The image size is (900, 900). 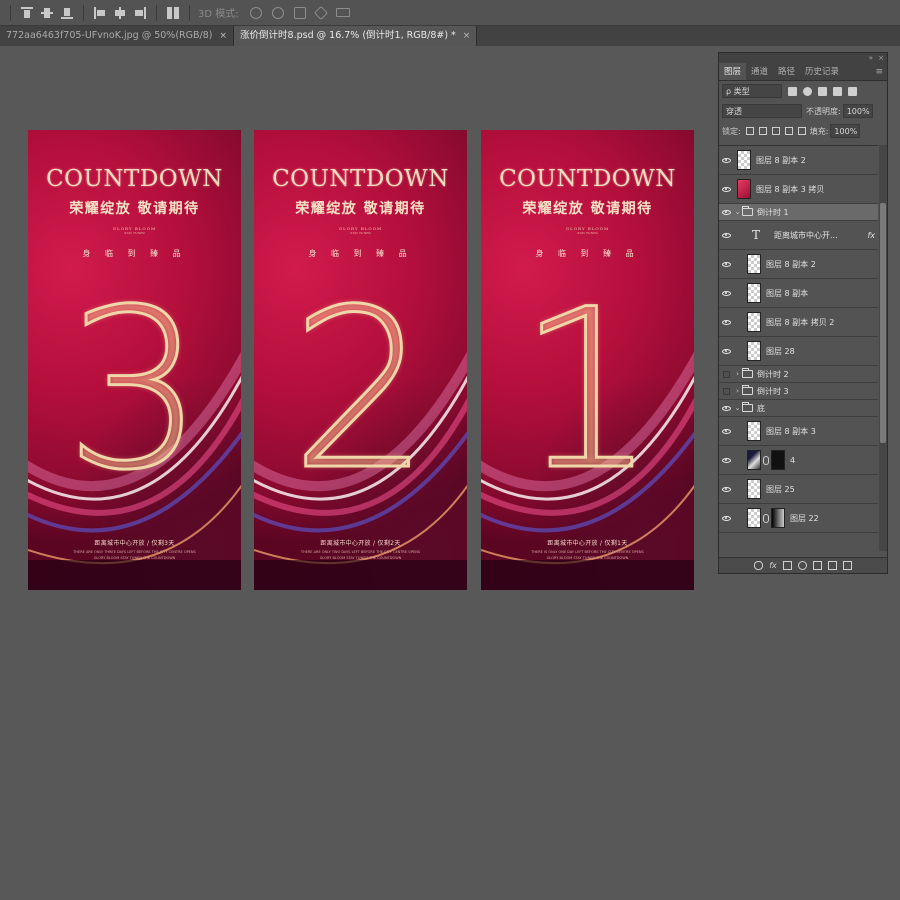 I want to click on delete-layer-icon, so click(x=847, y=565).